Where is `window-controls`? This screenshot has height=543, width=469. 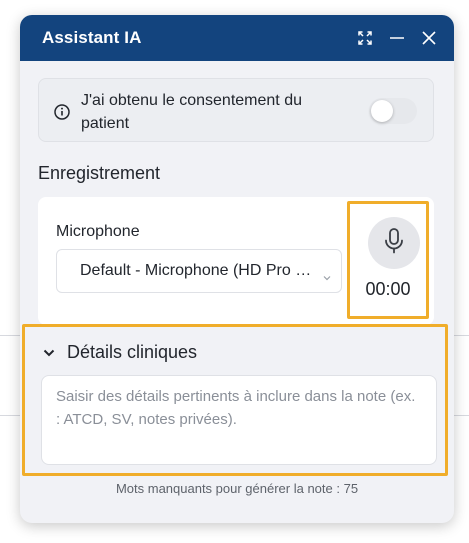
window-controls is located at coordinates (397, 38).